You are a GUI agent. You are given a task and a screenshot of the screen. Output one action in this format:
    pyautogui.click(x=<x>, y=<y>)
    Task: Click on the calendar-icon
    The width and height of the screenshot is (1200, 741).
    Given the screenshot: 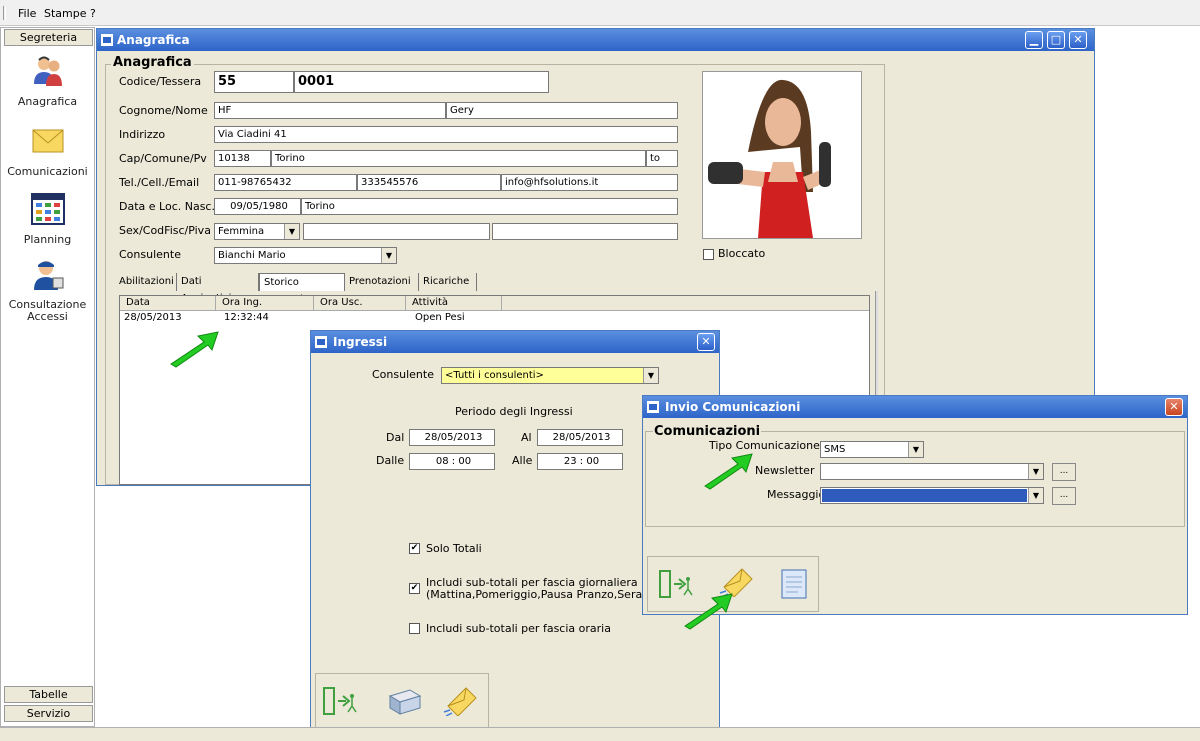 What is the action you would take?
    pyautogui.click(x=47, y=209)
    